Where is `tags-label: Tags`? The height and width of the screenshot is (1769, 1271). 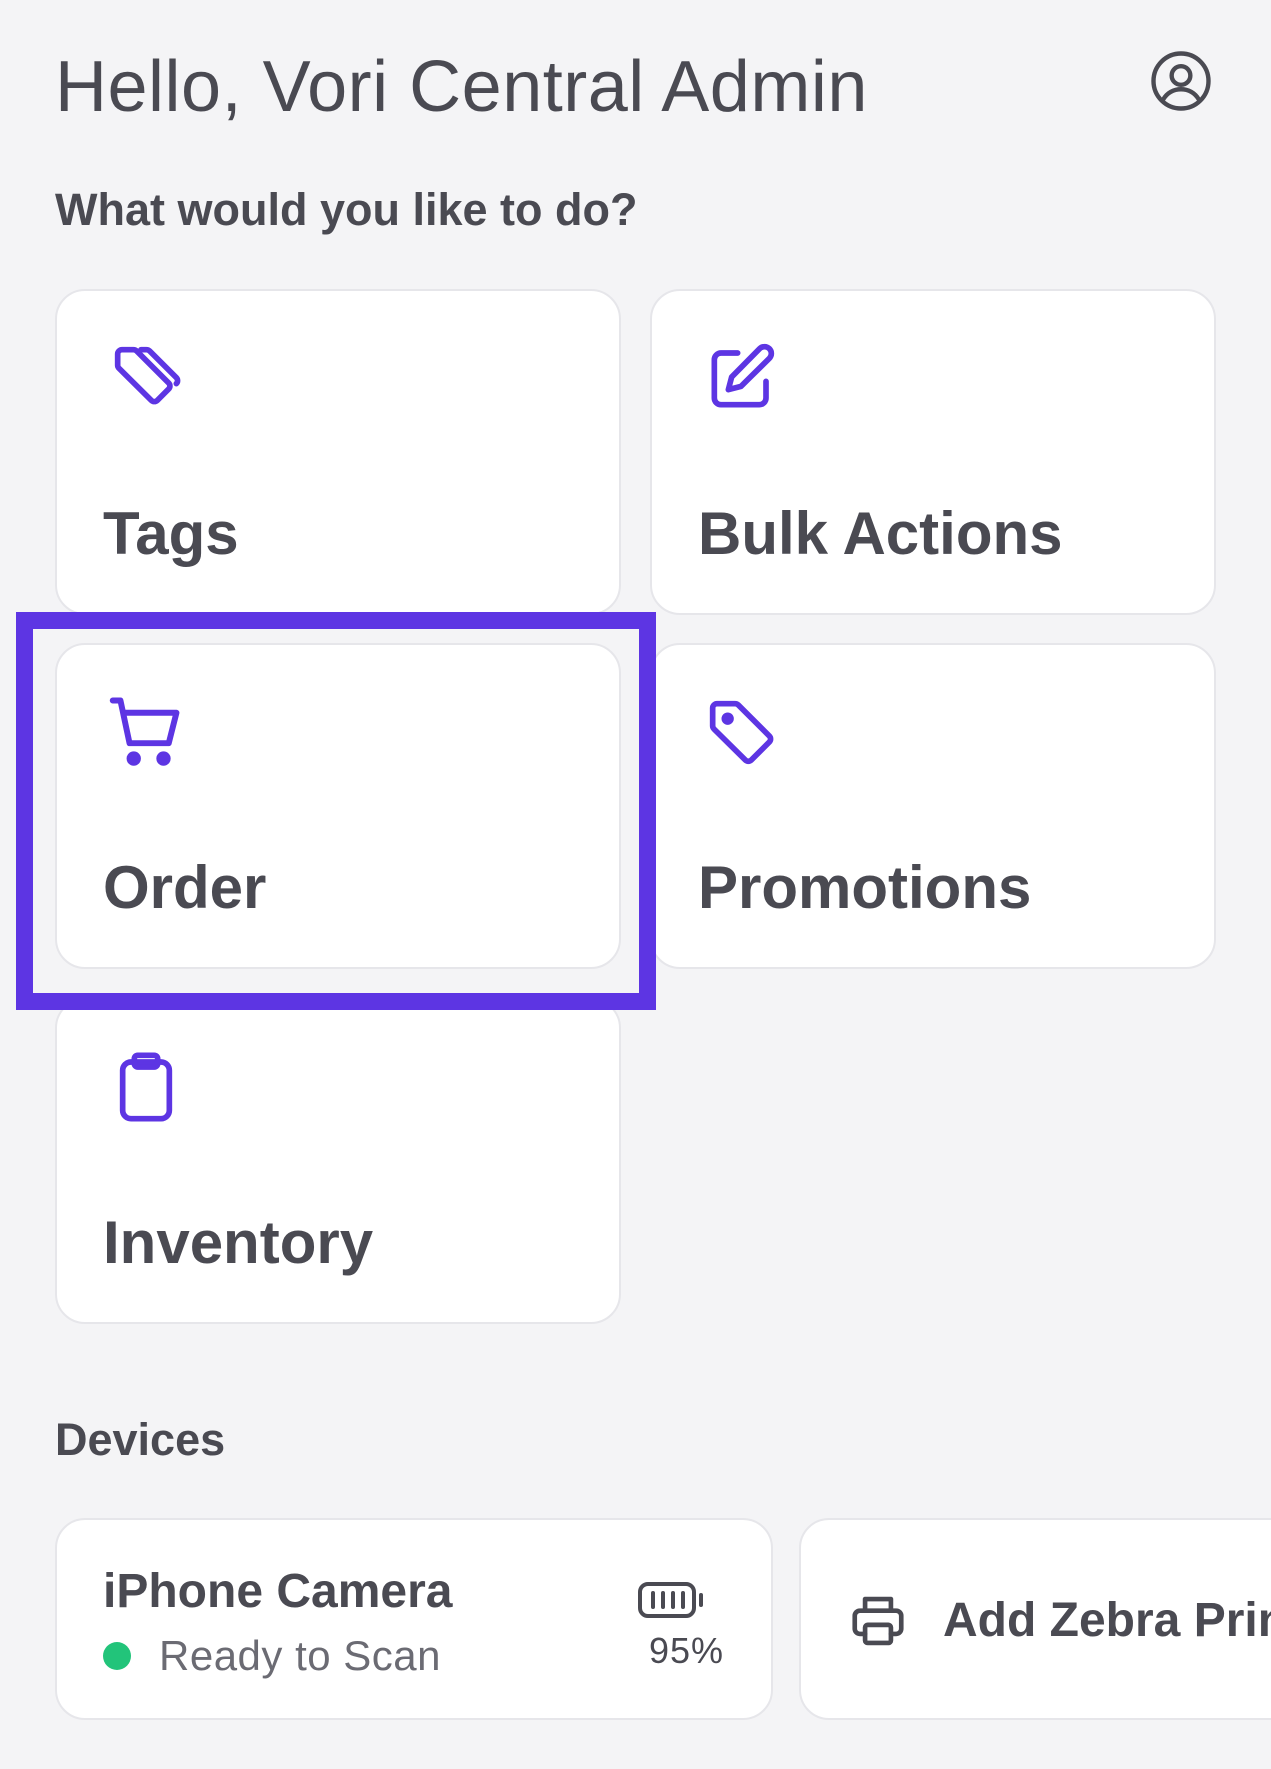 tags-label: Tags is located at coordinates (171, 533).